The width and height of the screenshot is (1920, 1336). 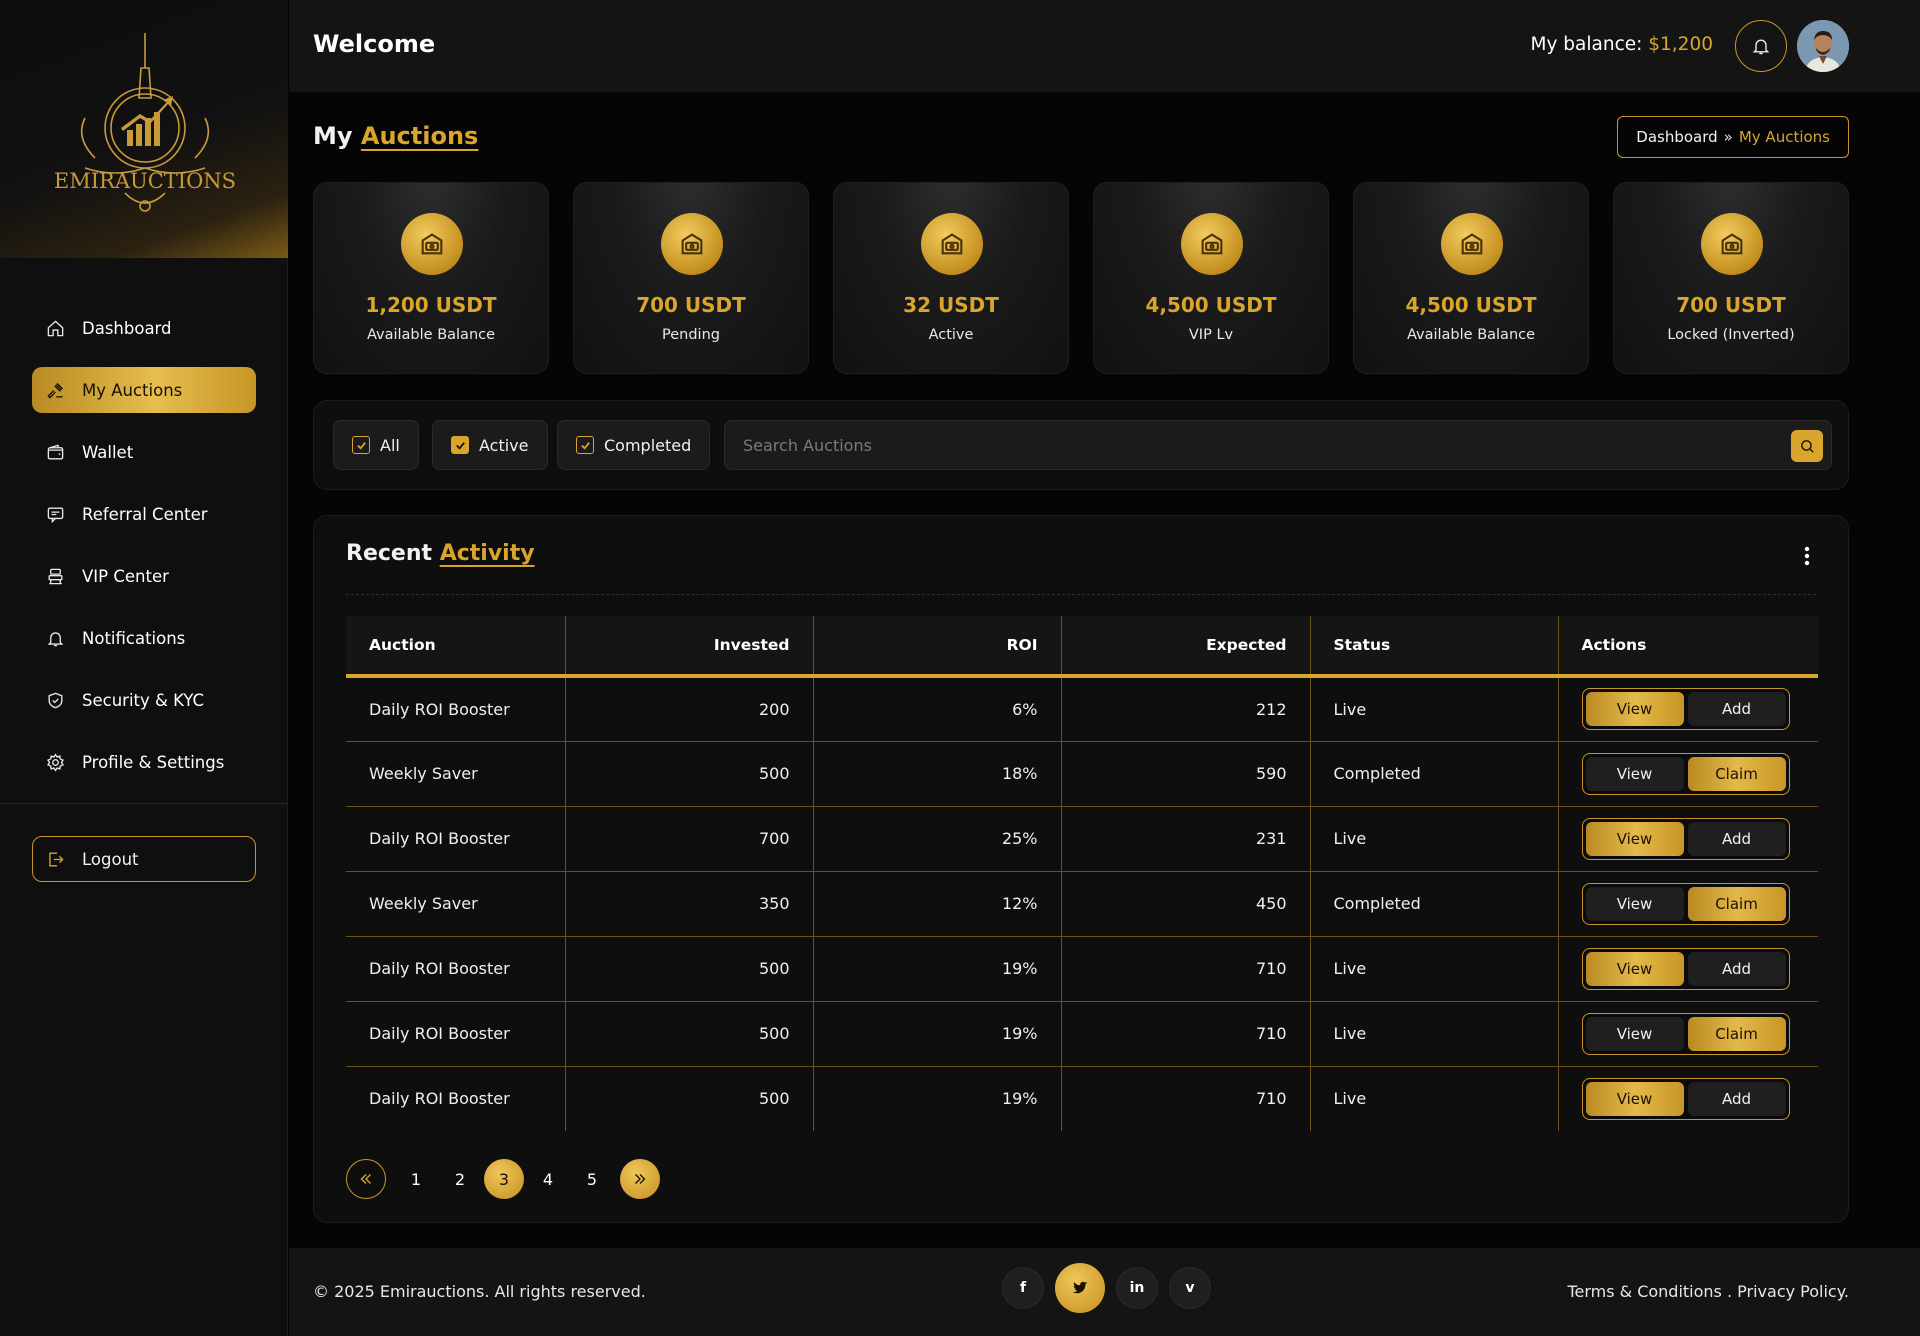 I want to click on welcome-title: Welcome, so click(x=374, y=44).